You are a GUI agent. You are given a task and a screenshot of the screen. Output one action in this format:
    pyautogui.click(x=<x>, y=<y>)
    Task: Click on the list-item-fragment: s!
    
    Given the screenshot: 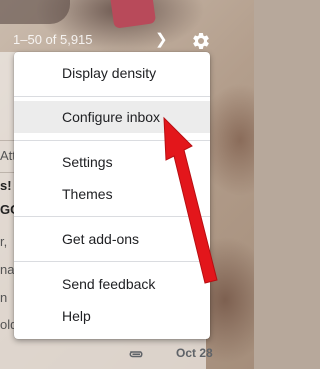 What is the action you would take?
    pyautogui.click(x=6, y=185)
    